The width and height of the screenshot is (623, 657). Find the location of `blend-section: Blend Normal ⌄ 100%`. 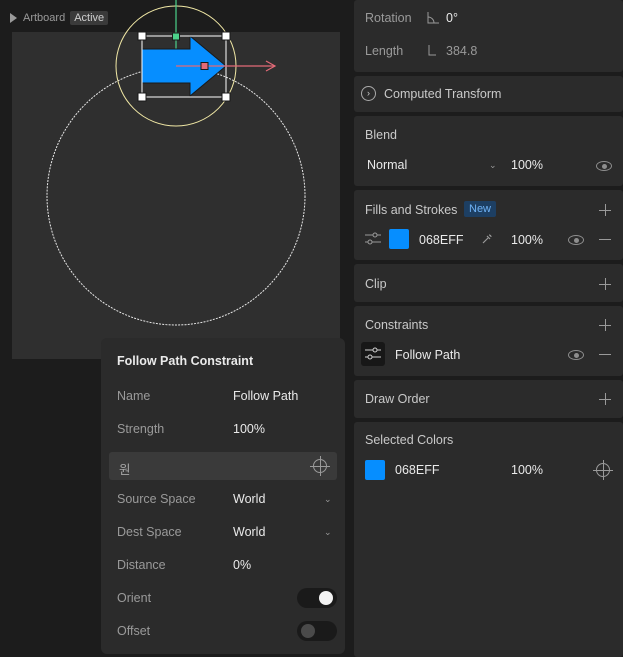

blend-section: Blend Normal ⌄ 100% is located at coordinates (488, 151).